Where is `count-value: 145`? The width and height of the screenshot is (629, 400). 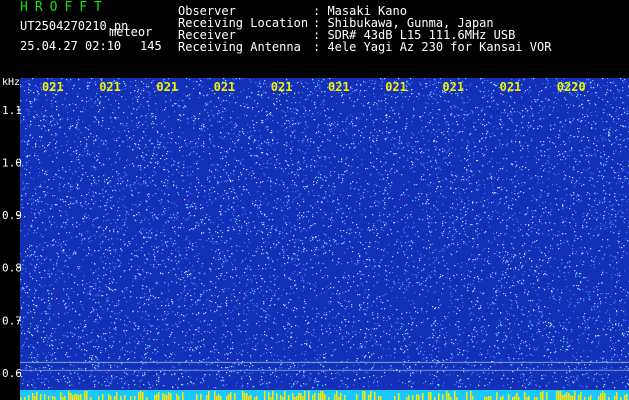 count-value: 145 is located at coordinates (151, 46).